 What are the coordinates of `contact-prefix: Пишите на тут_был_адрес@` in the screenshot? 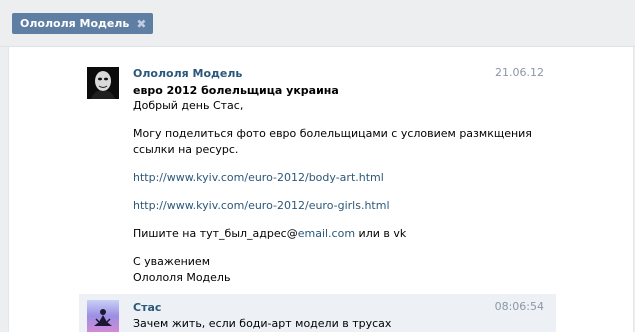 It's located at (215, 233).